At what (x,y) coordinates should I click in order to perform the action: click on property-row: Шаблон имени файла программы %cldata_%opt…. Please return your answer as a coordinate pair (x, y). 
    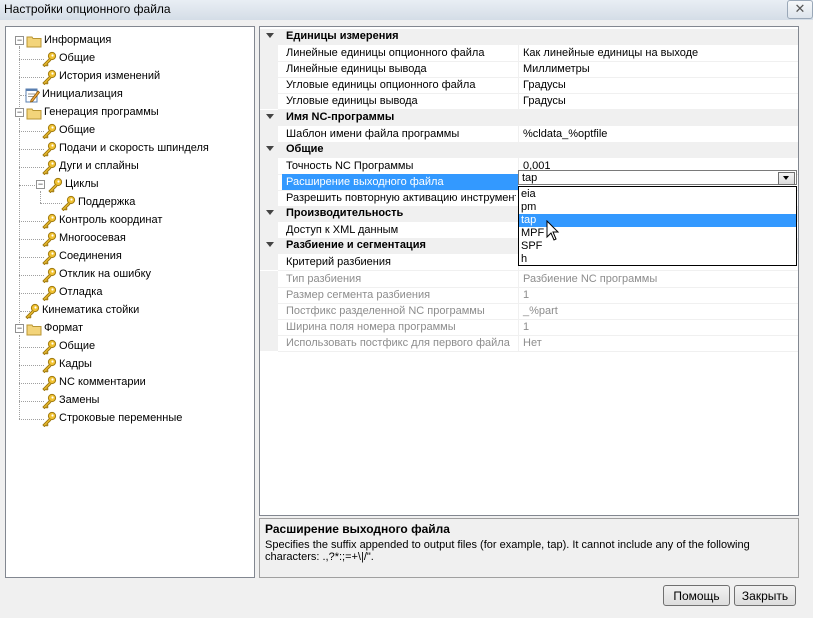
    Looking at the image, I should click on (529, 134).